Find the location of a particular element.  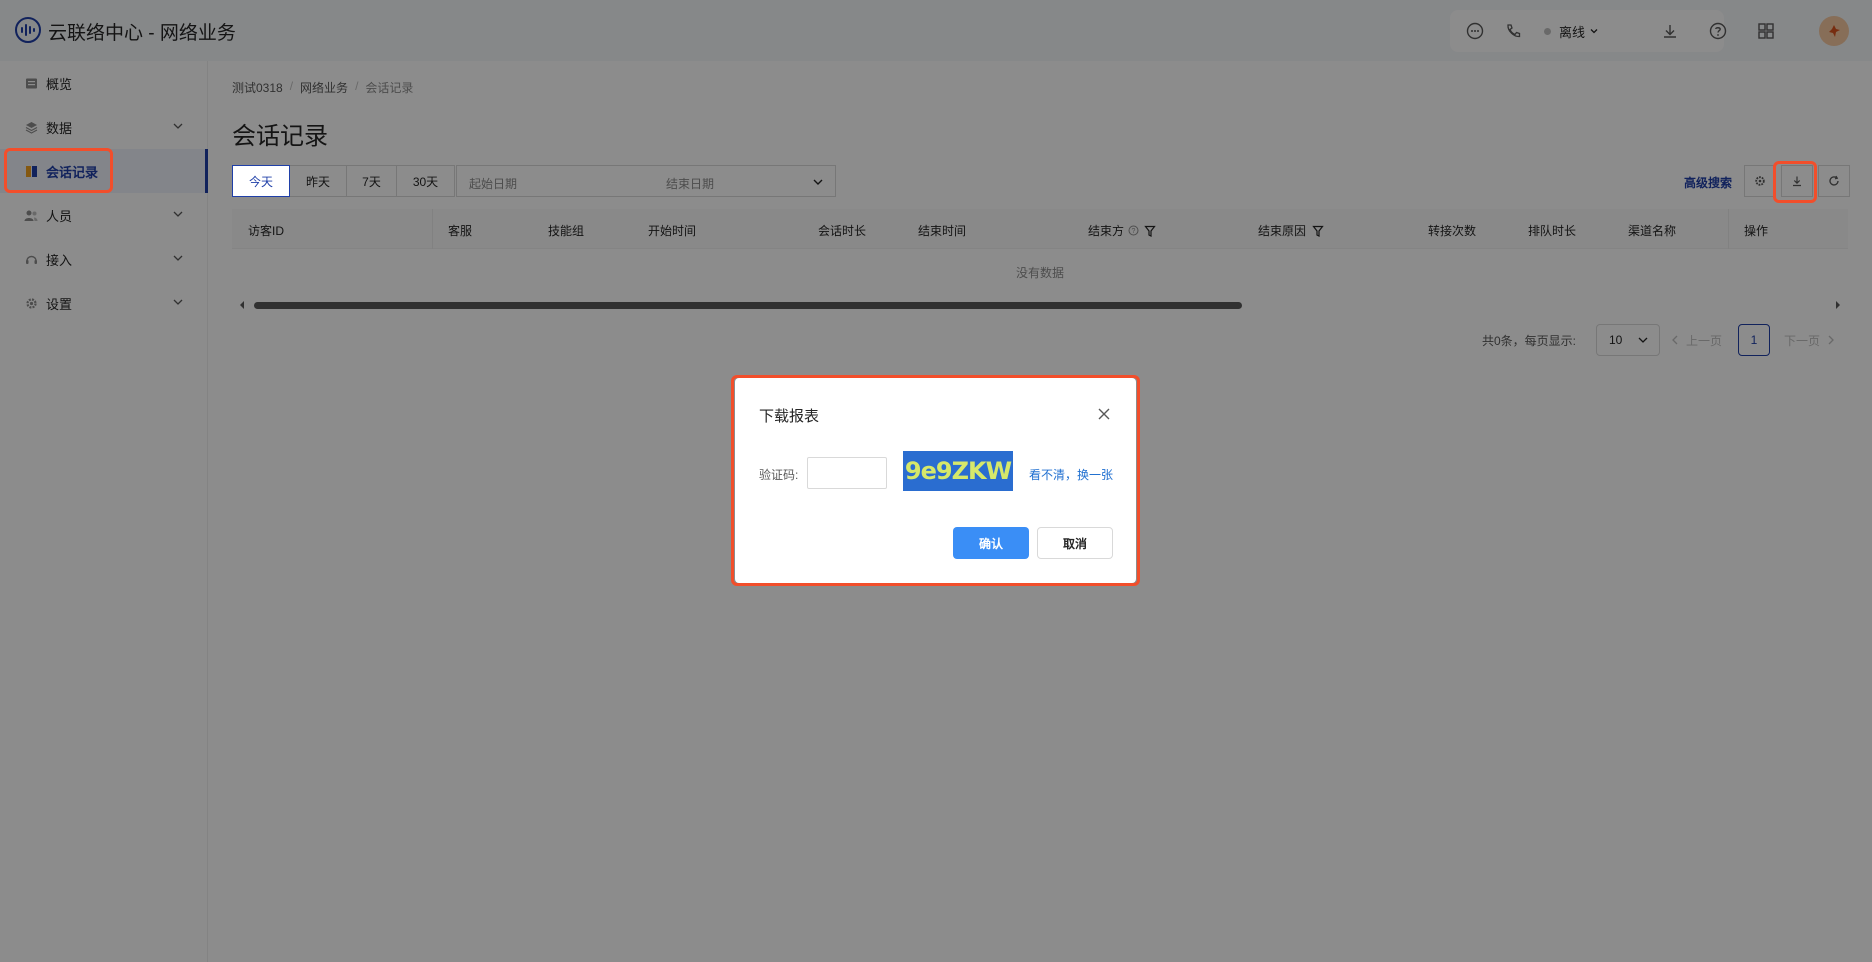

cancel-button: 取消 is located at coordinates (1075, 543).